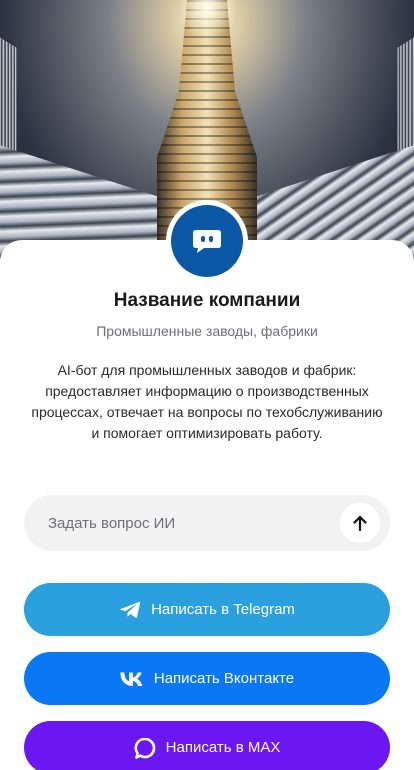 Image resolution: width=414 pixels, height=770 pixels. I want to click on vk-icon, so click(132, 679).